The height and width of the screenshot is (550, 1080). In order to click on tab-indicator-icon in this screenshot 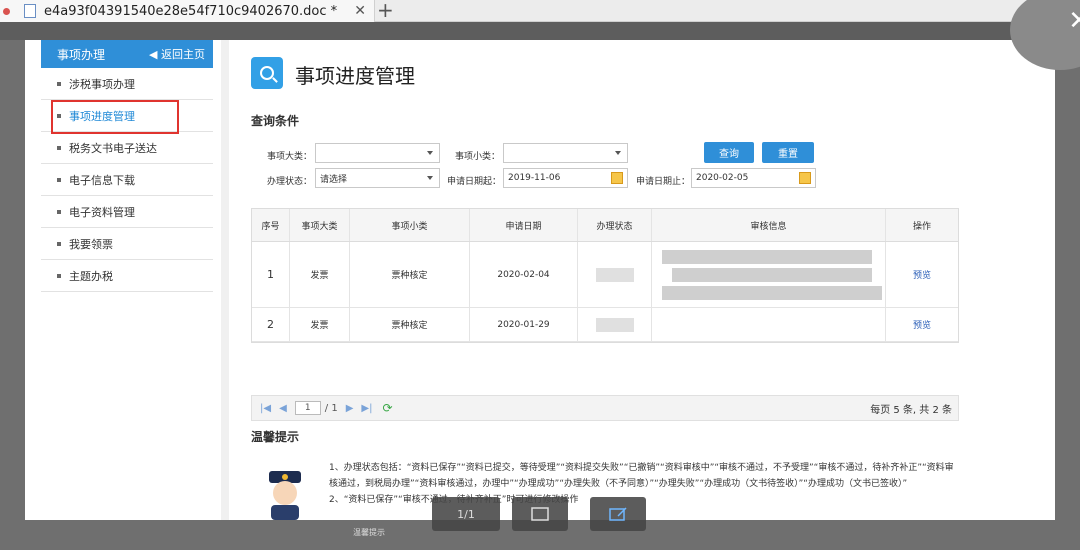, I will do `click(6, 11)`.